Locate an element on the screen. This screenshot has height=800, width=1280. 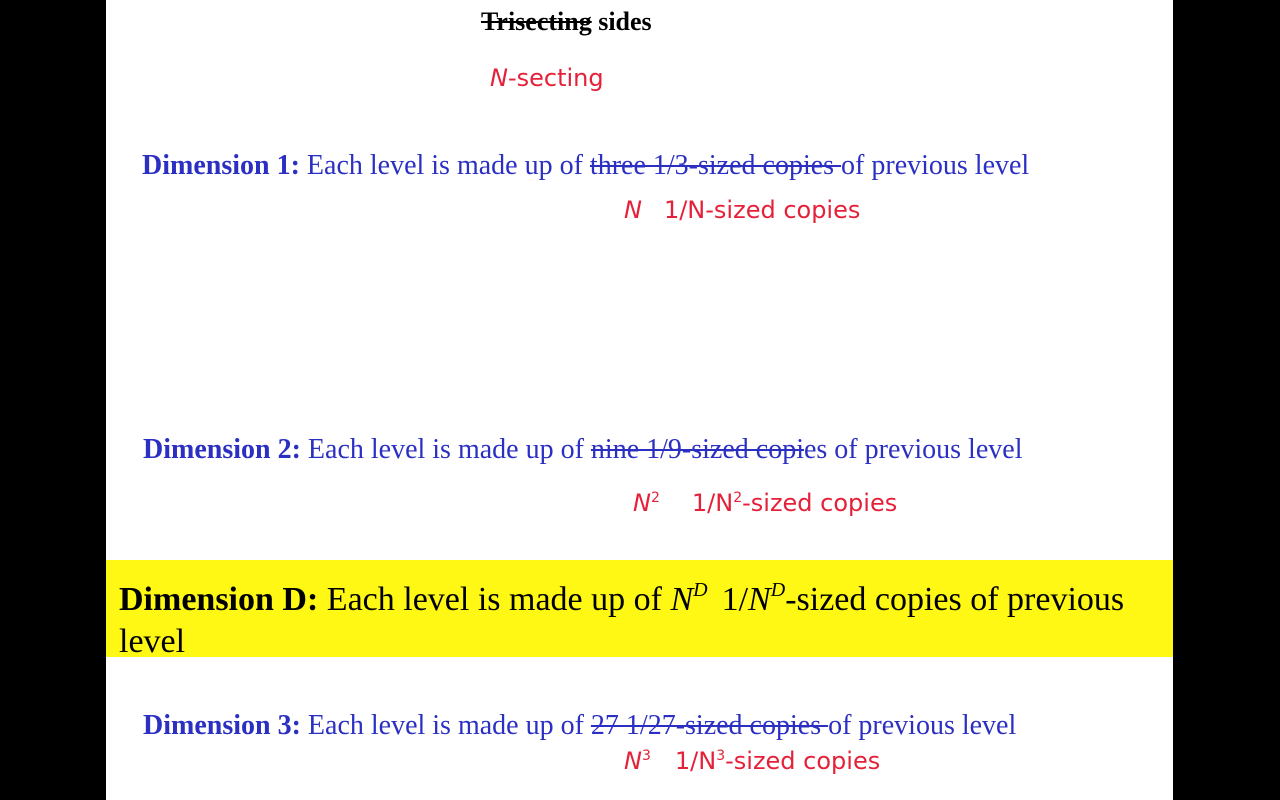
title-rest: sides is located at coordinates (621, 21).